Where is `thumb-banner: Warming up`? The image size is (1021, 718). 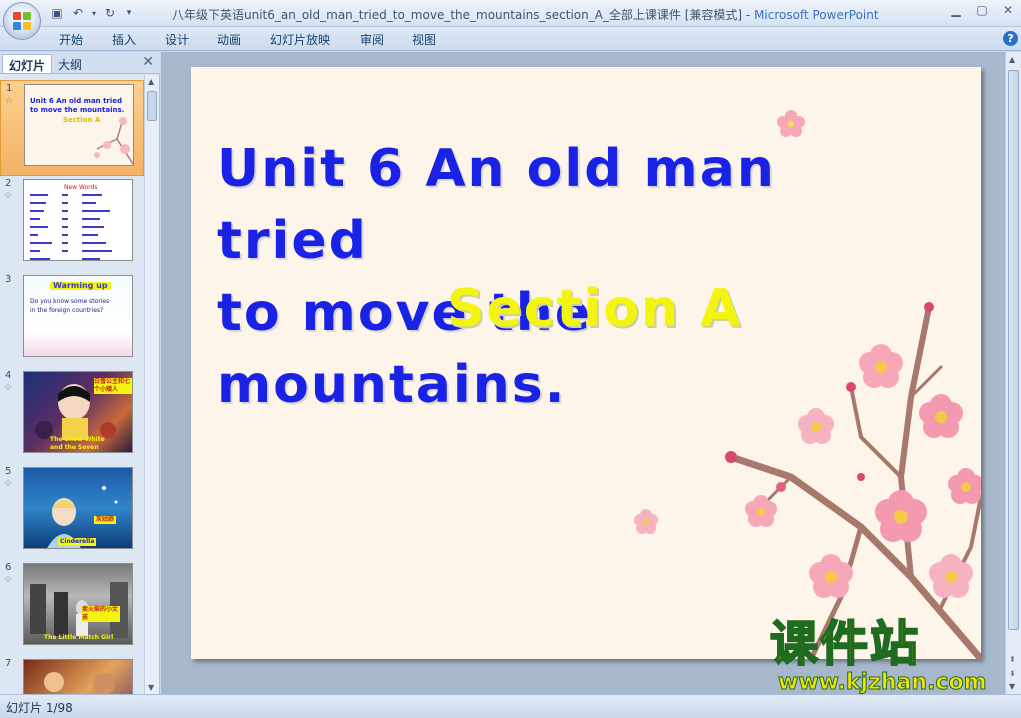 thumb-banner: Warming up is located at coordinates (80, 286).